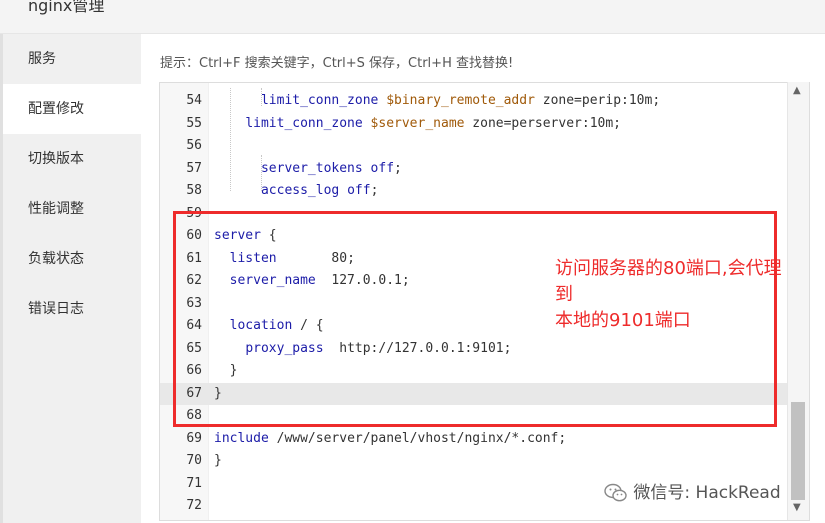  I want to click on line-number: 70, so click(194, 460).